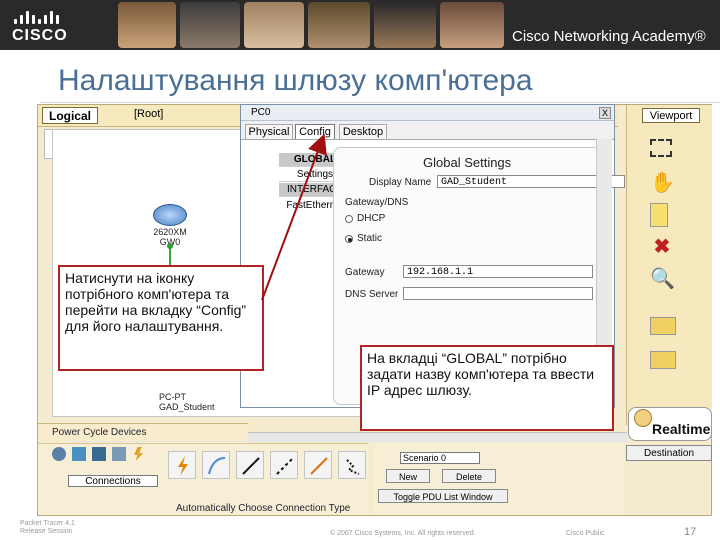 This screenshot has width=720, height=540. I want to click on hub-category-icon, so click(99, 454).